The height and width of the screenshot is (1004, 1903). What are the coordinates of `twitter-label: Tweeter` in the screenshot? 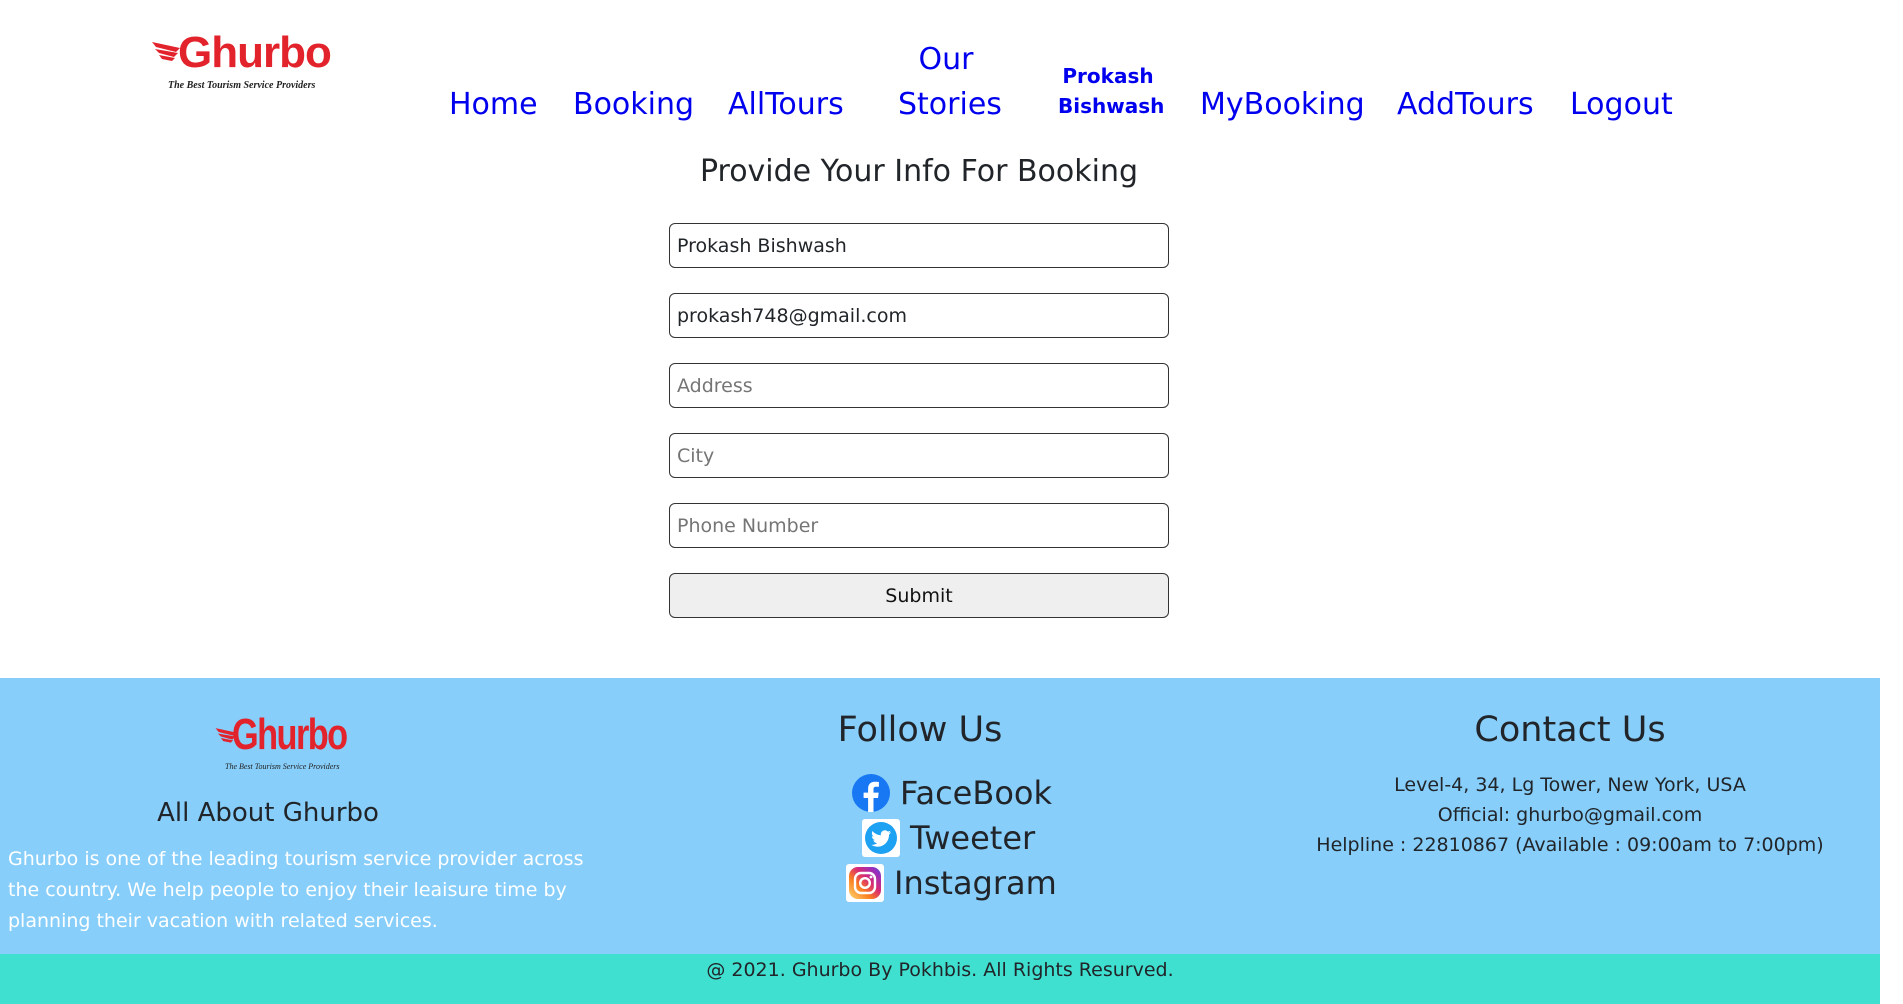 It's located at (973, 838).